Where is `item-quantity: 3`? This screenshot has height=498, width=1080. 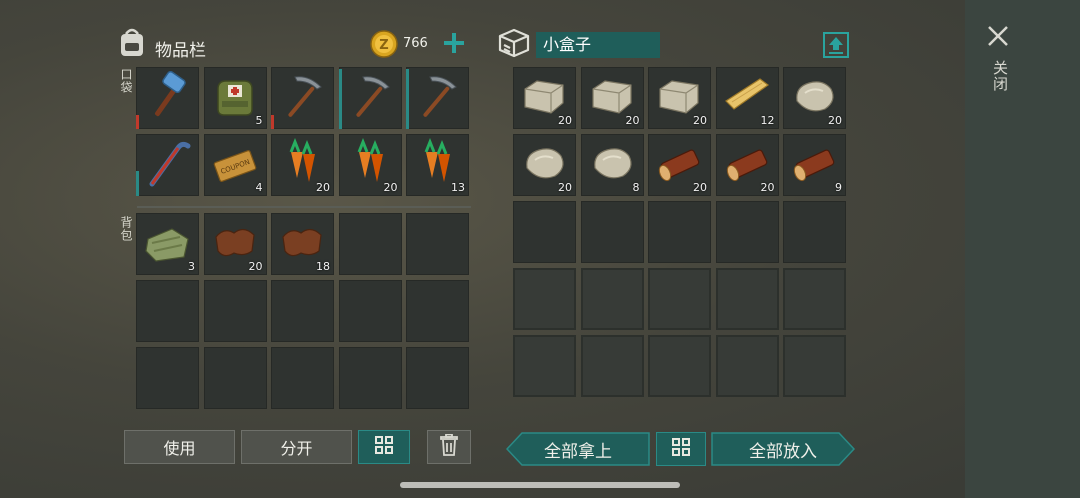 item-quantity: 3 is located at coordinates (191, 266).